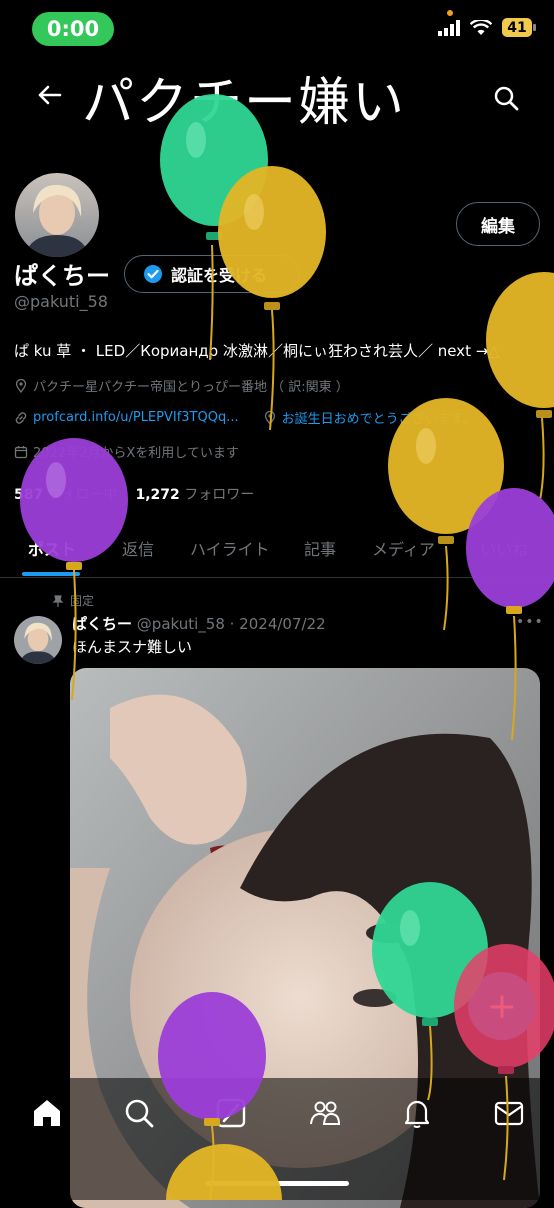  Describe the element at coordinates (52, 548) in the screenshot. I see `tab-posts: ポスト` at that location.